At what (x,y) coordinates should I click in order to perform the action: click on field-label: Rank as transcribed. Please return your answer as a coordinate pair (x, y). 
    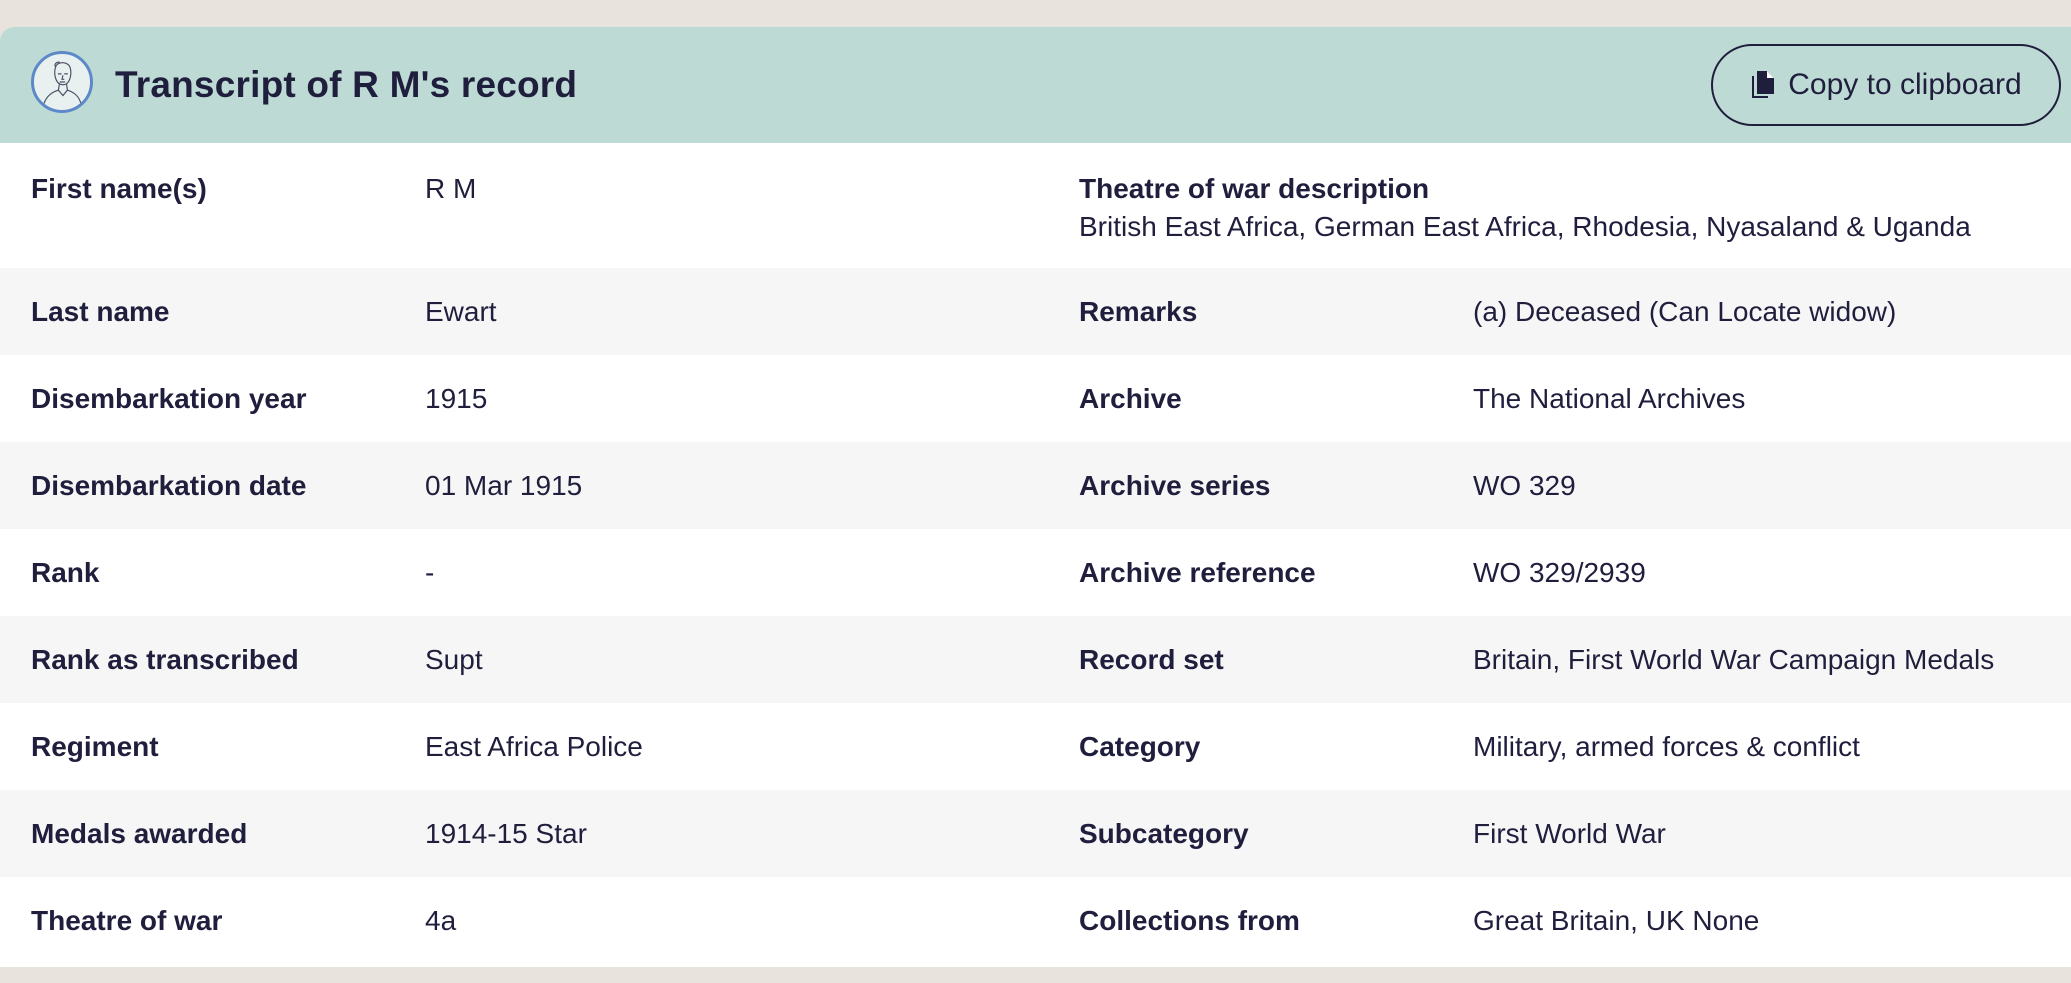
    Looking at the image, I should click on (165, 659).